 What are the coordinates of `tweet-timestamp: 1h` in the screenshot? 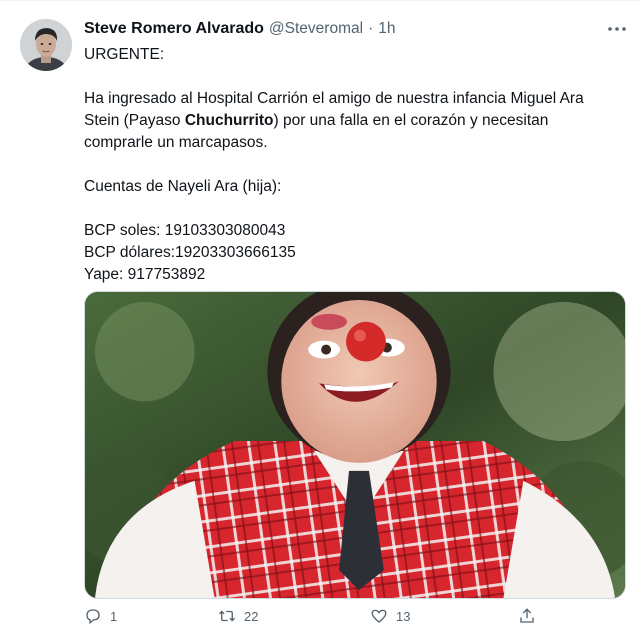 It's located at (386, 29).